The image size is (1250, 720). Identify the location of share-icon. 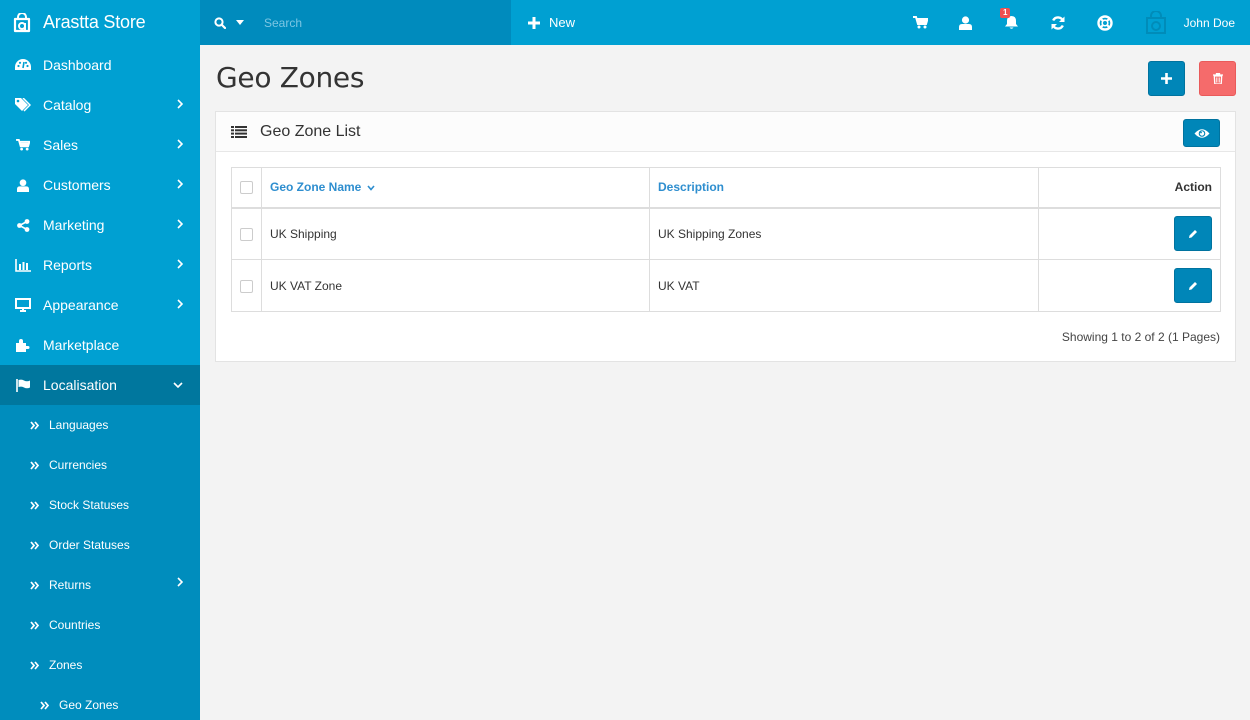
(23, 225).